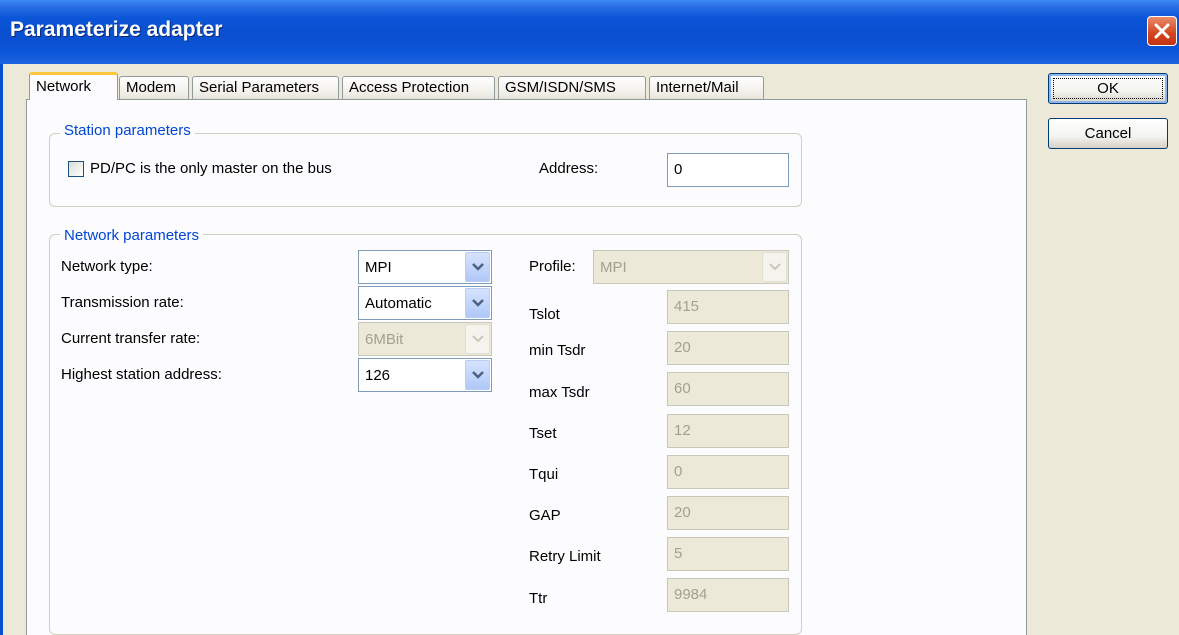 The width and height of the screenshot is (1179, 635). What do you see at coordinates (384, 339) in the screenshot?
I see `current-rate-value: 6MBit` at bounding box center [384, 339].